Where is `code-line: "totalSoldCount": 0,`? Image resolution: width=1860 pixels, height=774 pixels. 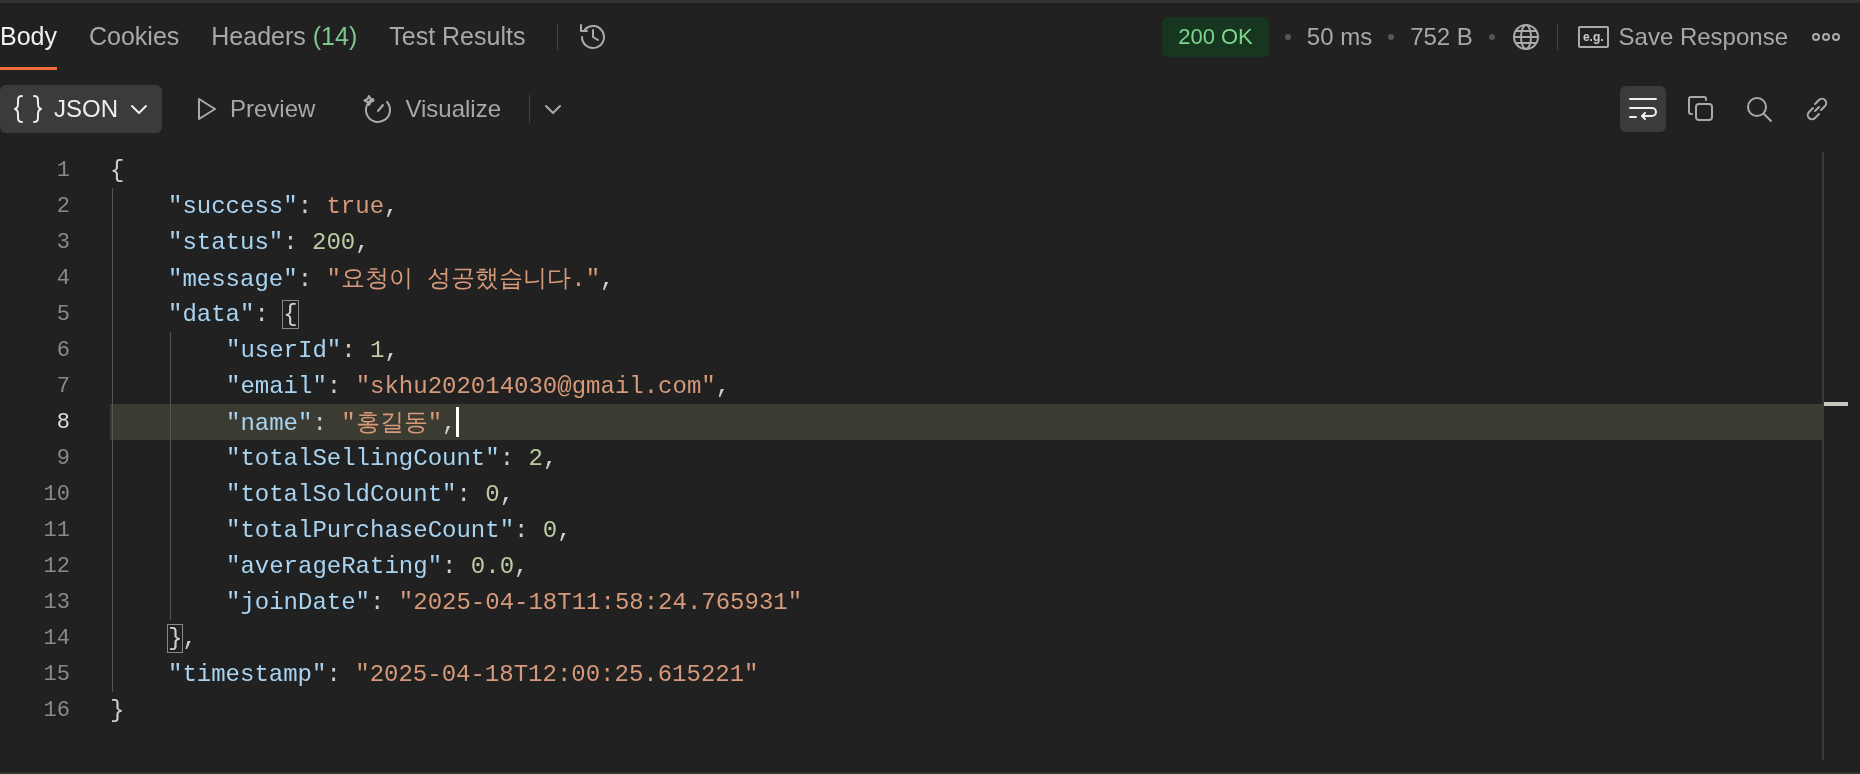 code-line: "totalSoldCount": 0, is located at coordinates (370, 494).